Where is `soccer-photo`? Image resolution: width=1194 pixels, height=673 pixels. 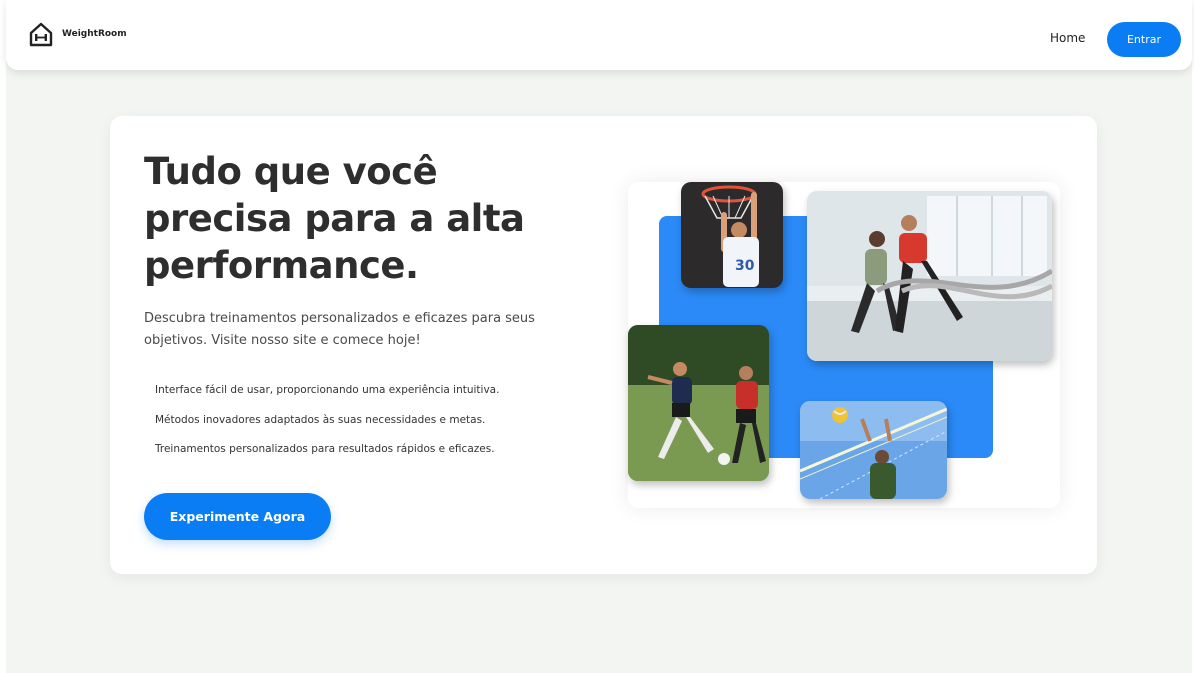 soccer-photo is located at coordinates (698, 403).